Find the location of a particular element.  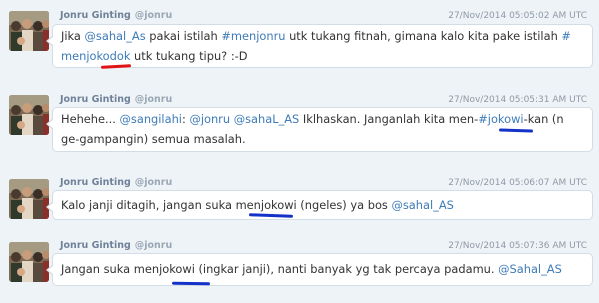

hashtag-link: #jokowi is located at coordinates (500, 119).